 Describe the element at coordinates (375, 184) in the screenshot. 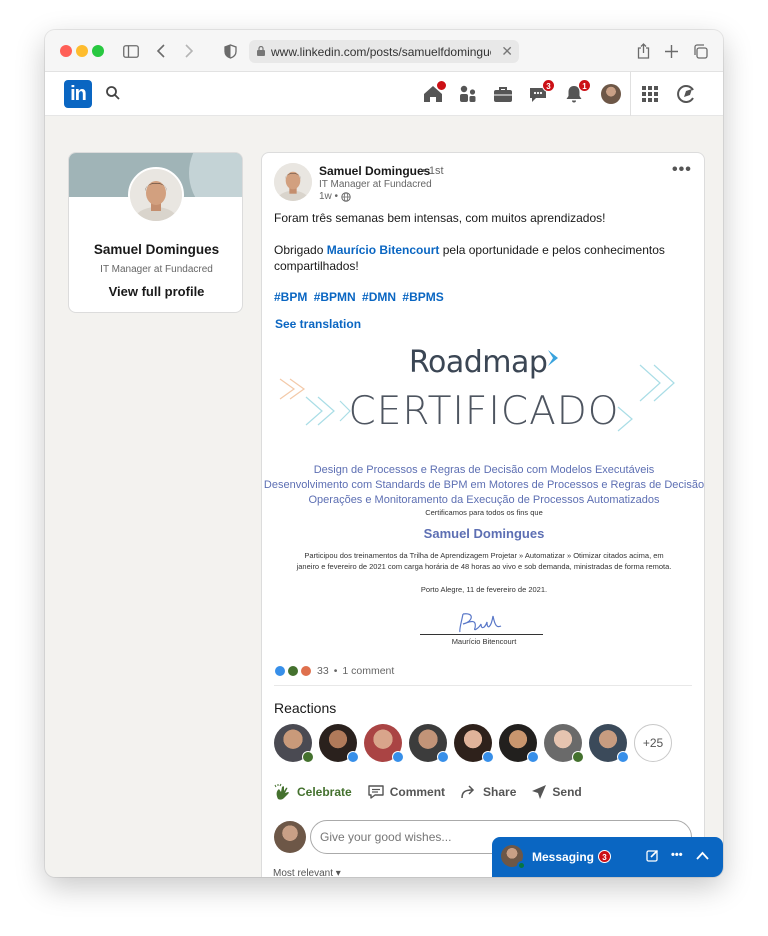

I see `author-headline: IT Manager at Fundacred` at that location.